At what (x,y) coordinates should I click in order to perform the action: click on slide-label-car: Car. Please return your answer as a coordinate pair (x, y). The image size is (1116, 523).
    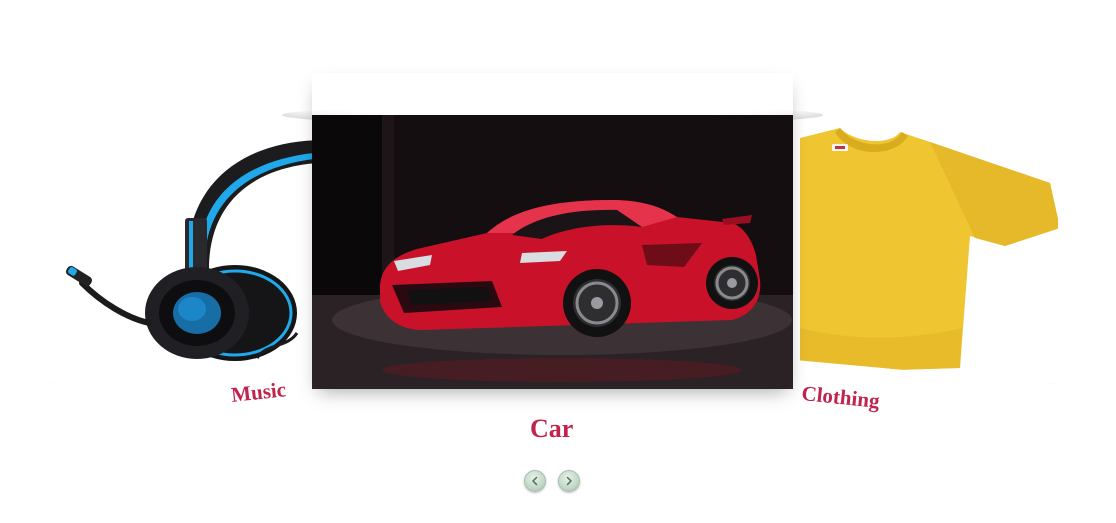
    Looking at the image, I should click on (552, 428).